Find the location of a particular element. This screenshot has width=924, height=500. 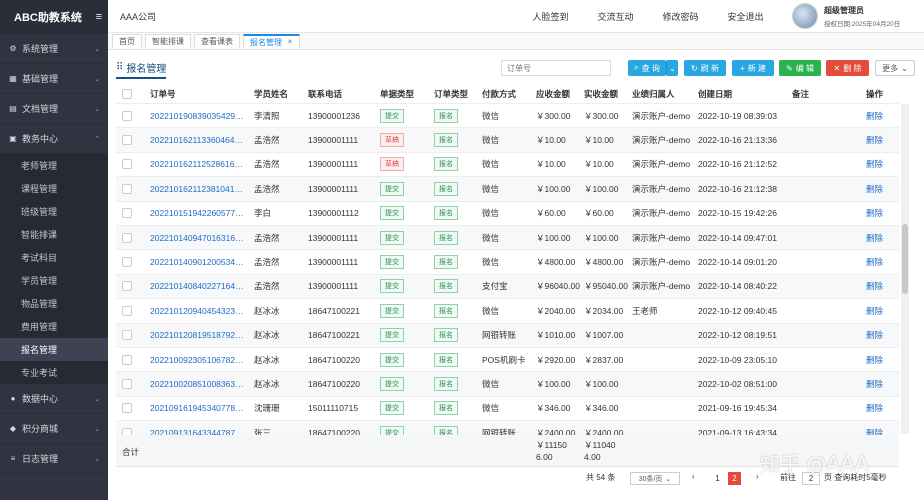

sidebar-group-6: ≡ 日志管理 ⌄ is located at coordinates (54, 459).